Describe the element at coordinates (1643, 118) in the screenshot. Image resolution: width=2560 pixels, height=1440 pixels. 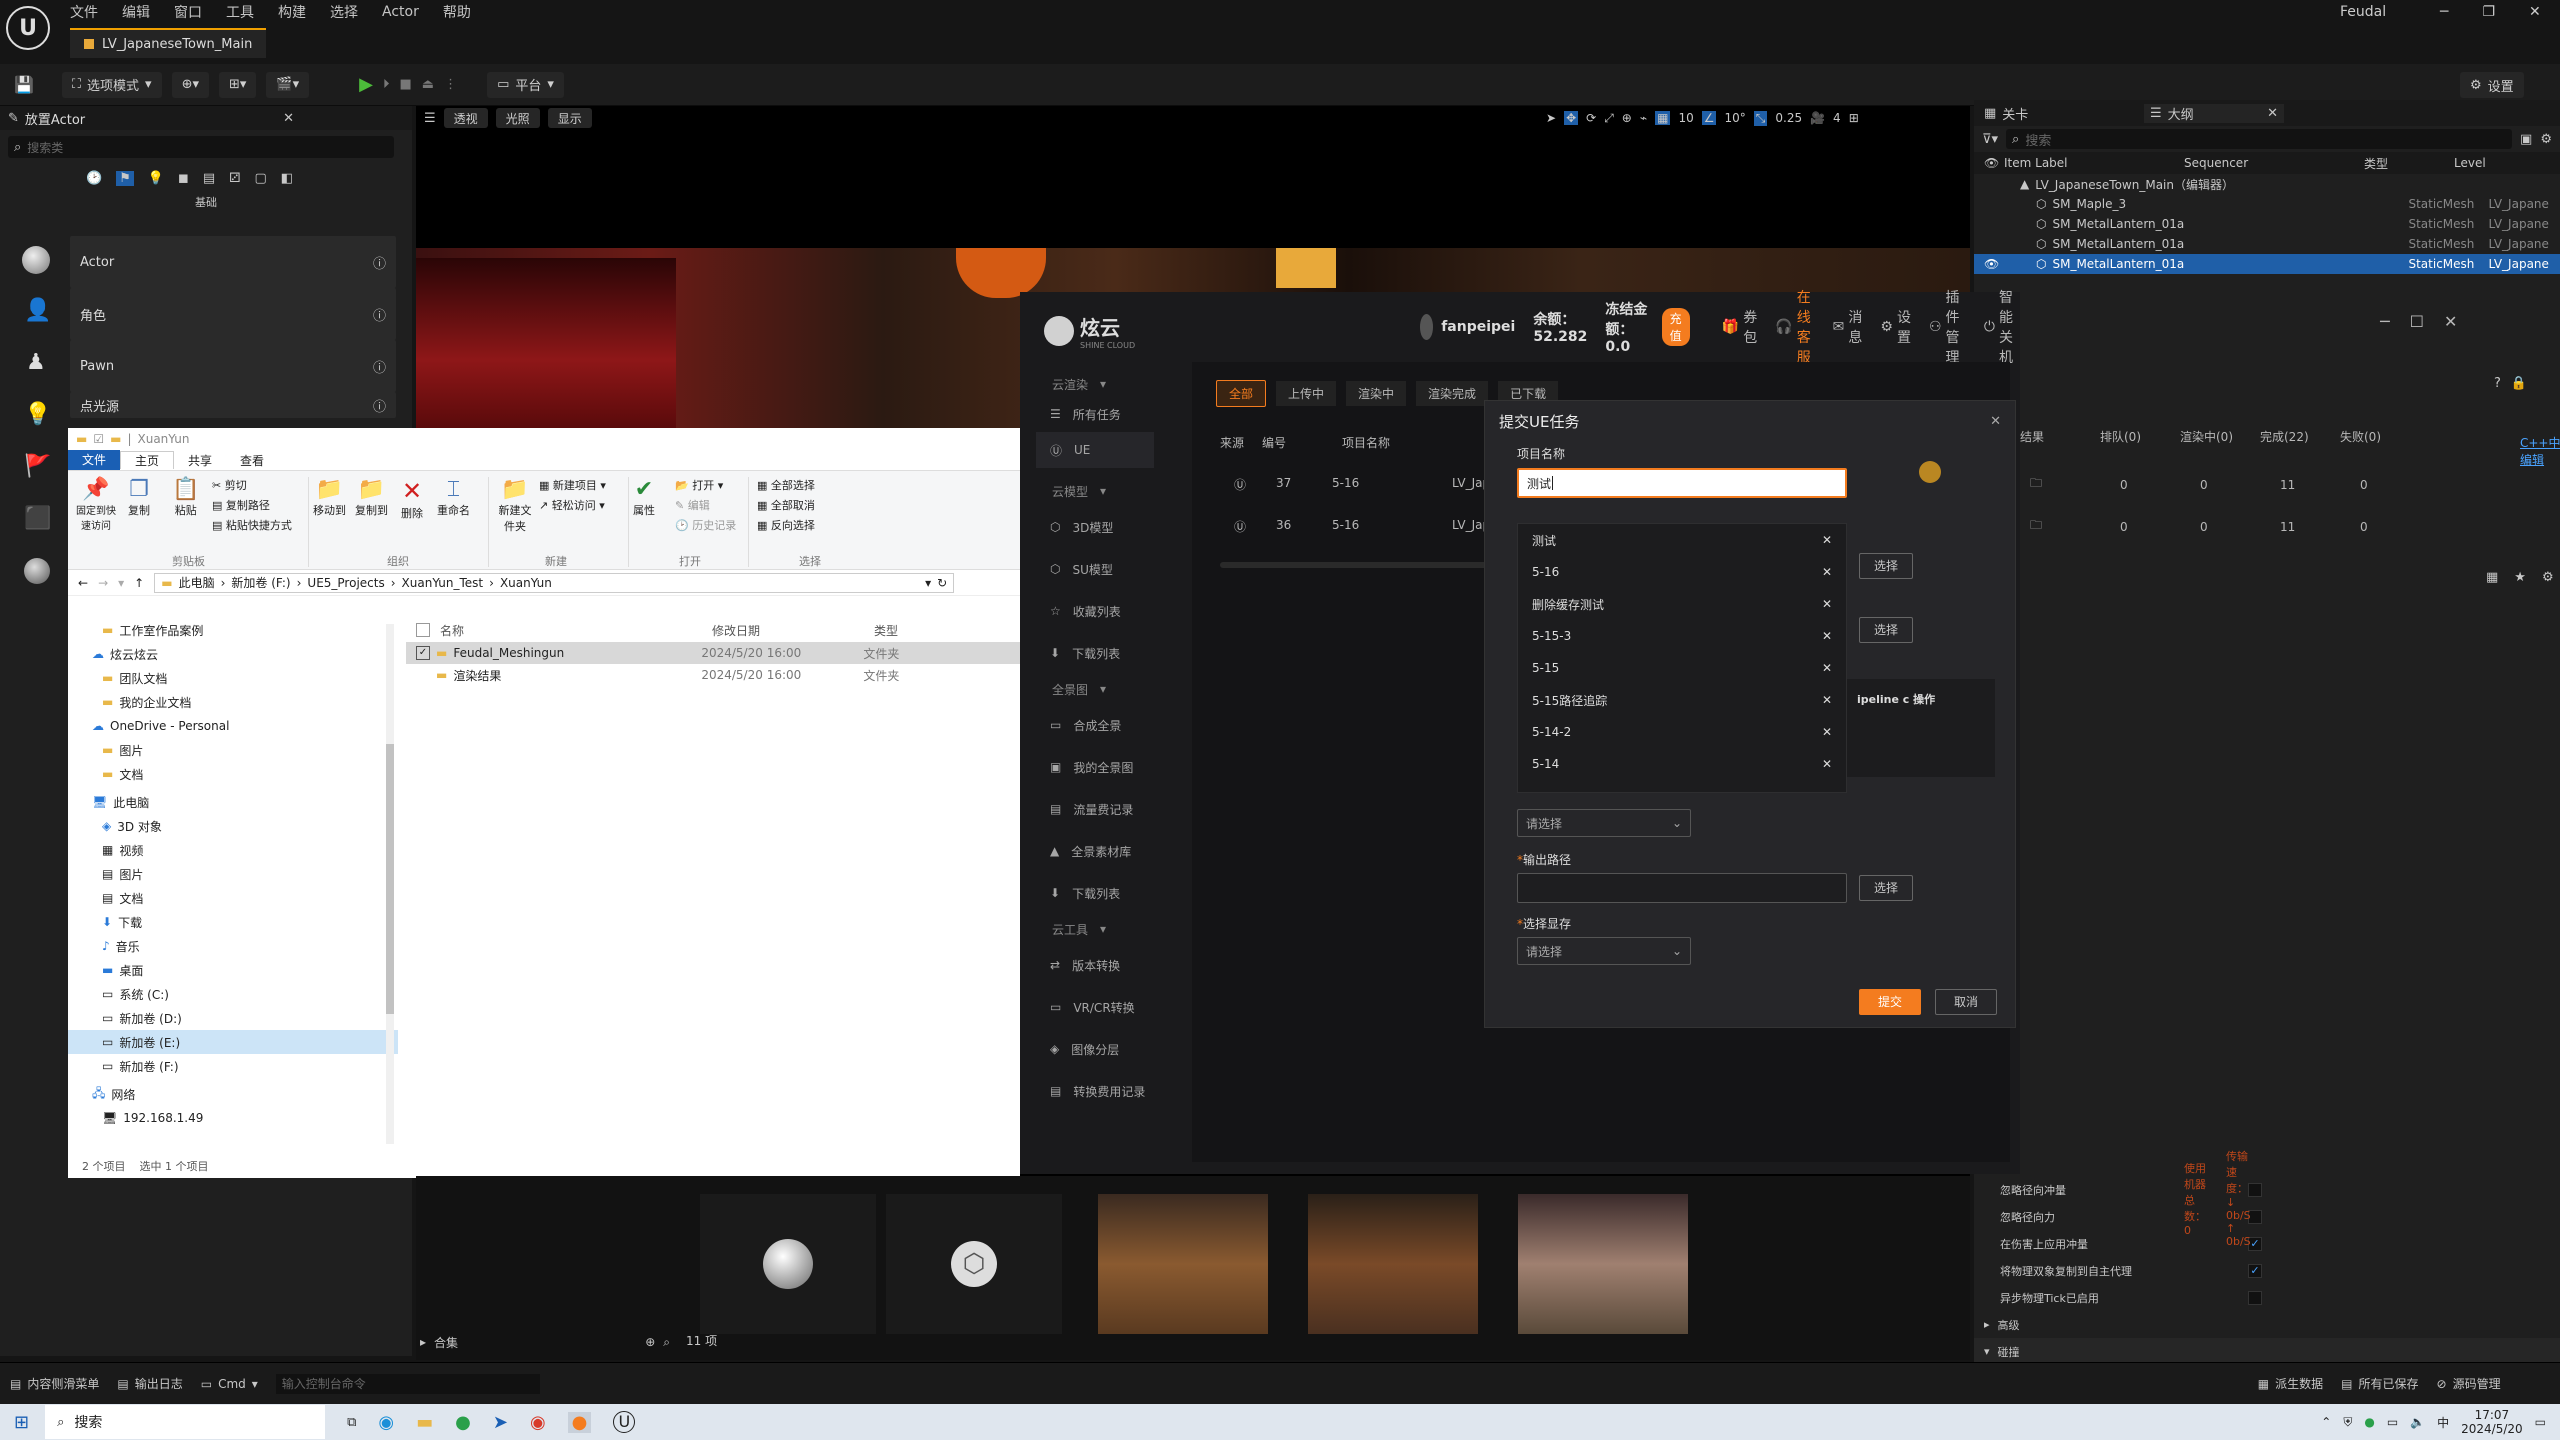
I see `surface-snap-icon: ⌁` at that location.